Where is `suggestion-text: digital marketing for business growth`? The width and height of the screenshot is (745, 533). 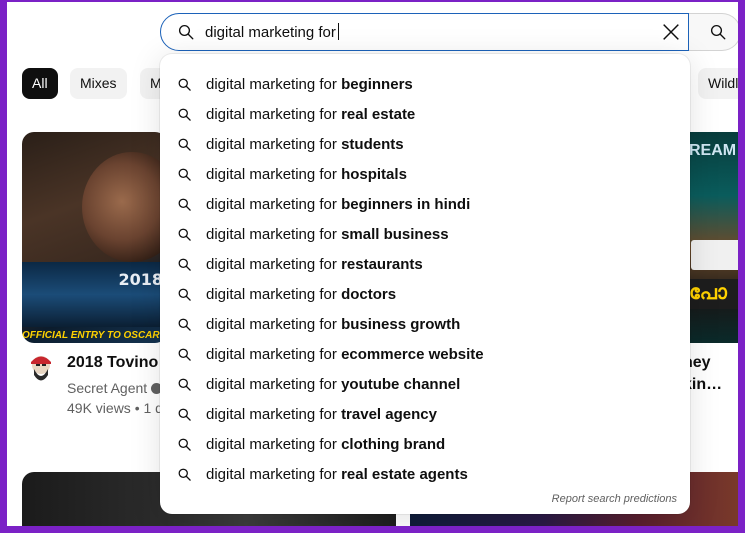
suggestion-text: digital marketing for business growth is located at coordinates (333, 324).